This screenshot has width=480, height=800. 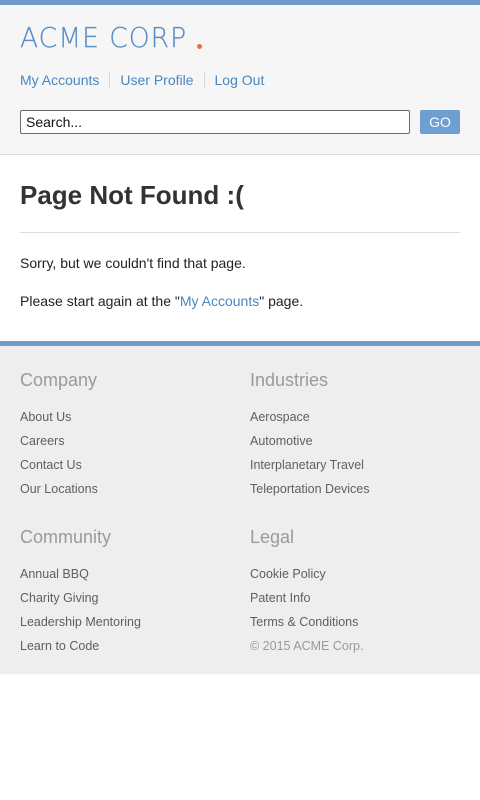 What do you see at coordinates (272, 537) in the screenshot?
I see `footer-heading-legal: Legal` at bounding box center [272, 537].